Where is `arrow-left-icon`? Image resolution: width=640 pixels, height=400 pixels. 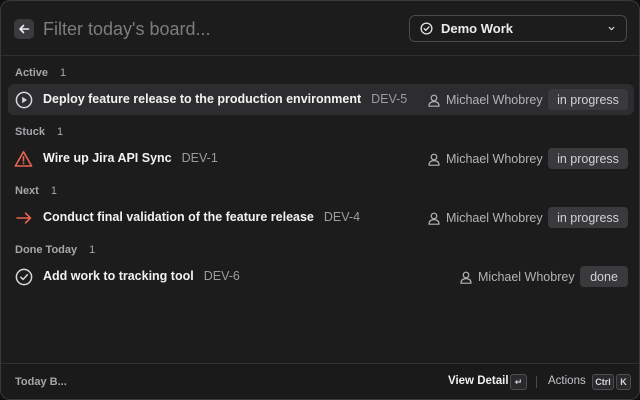 arrow-left-icon is located at coordinates (24, 29).